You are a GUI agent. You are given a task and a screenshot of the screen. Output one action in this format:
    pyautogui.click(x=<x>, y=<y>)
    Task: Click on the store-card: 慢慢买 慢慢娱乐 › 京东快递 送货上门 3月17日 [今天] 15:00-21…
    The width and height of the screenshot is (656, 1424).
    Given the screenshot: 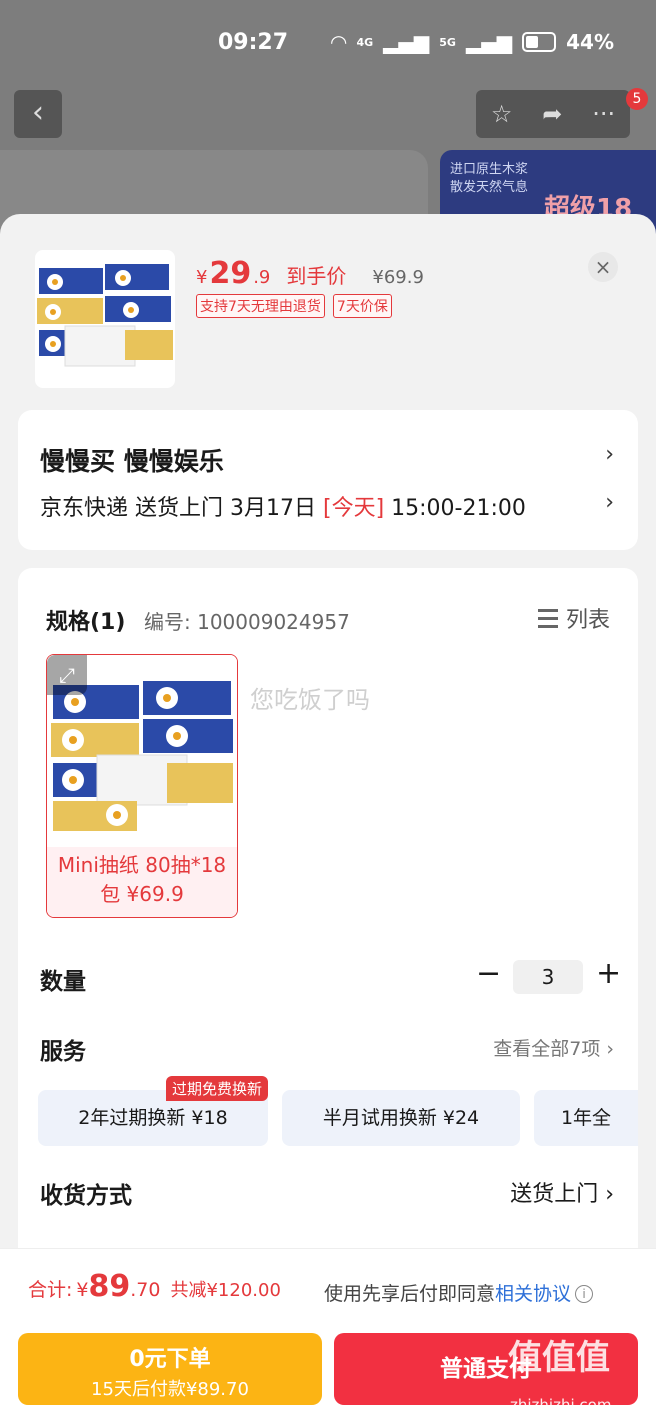 What is the action you would take?
    pyautogui.click(x=328, y=480)
    